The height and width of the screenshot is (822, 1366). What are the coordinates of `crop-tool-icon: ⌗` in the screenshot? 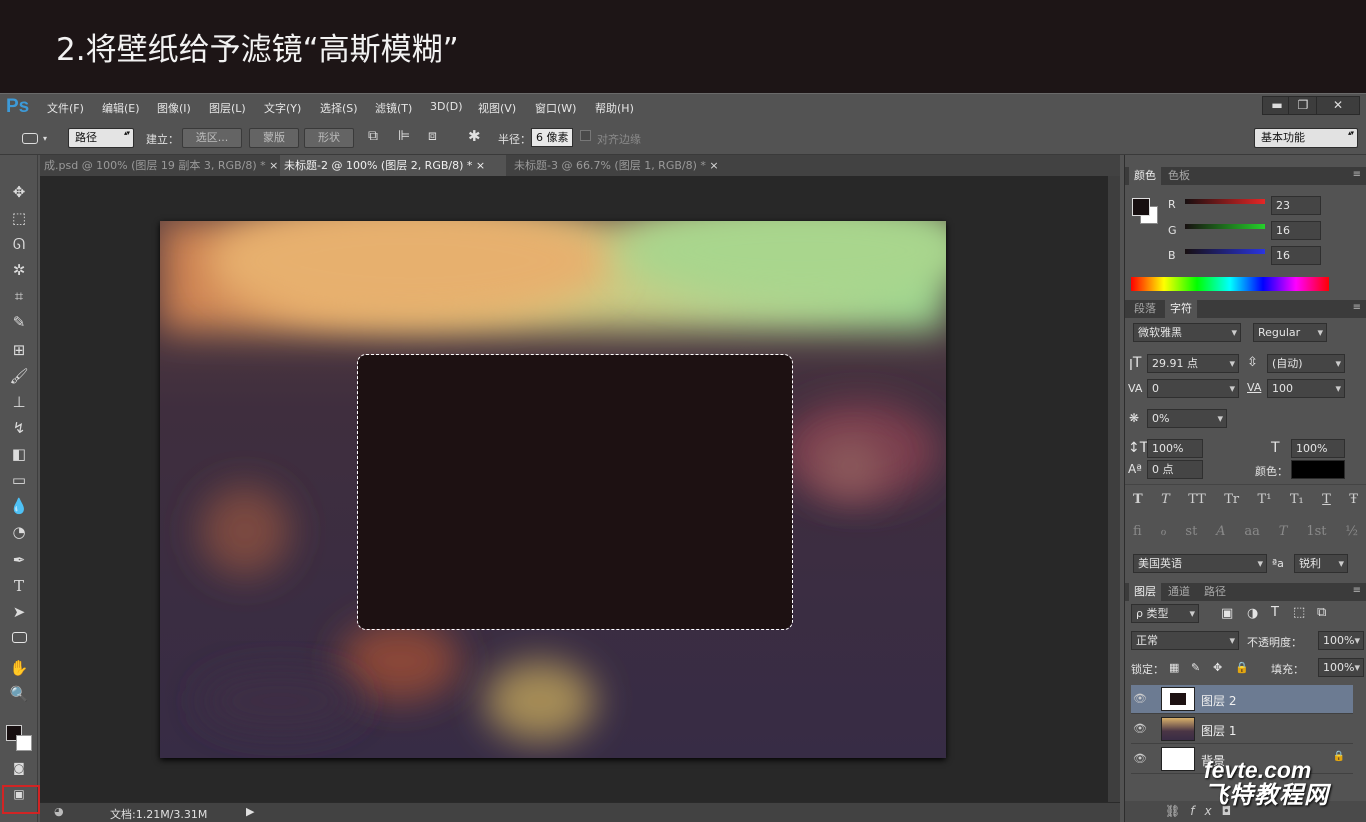 It's located at (19, 296).